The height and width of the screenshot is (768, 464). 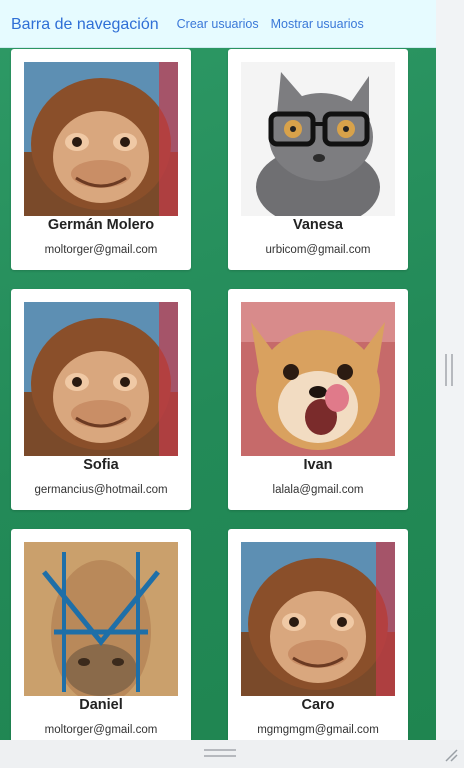 What do you see at coordinates (318, 139) in the screenshot?
I see `user-photo-cat-with-glasses` at bounding box center [318, 139].